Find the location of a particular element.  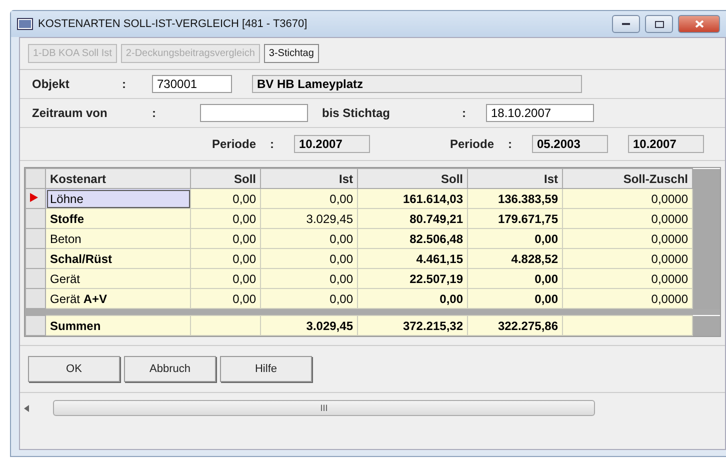

table-cell: 4.828,52 is located at coordinates (515, 258).